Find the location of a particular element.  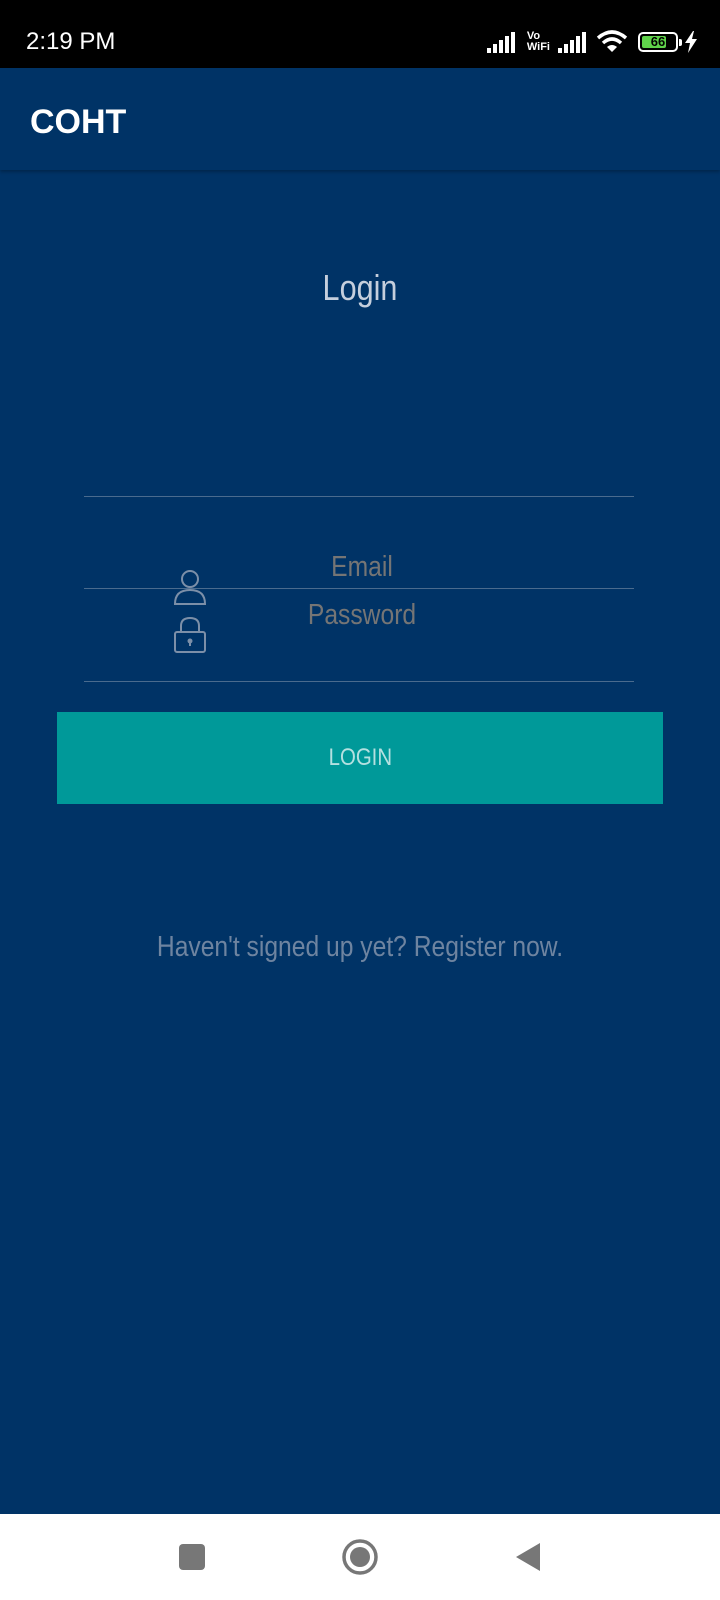

home-circle-icon is located at coordinates (360, 1557).